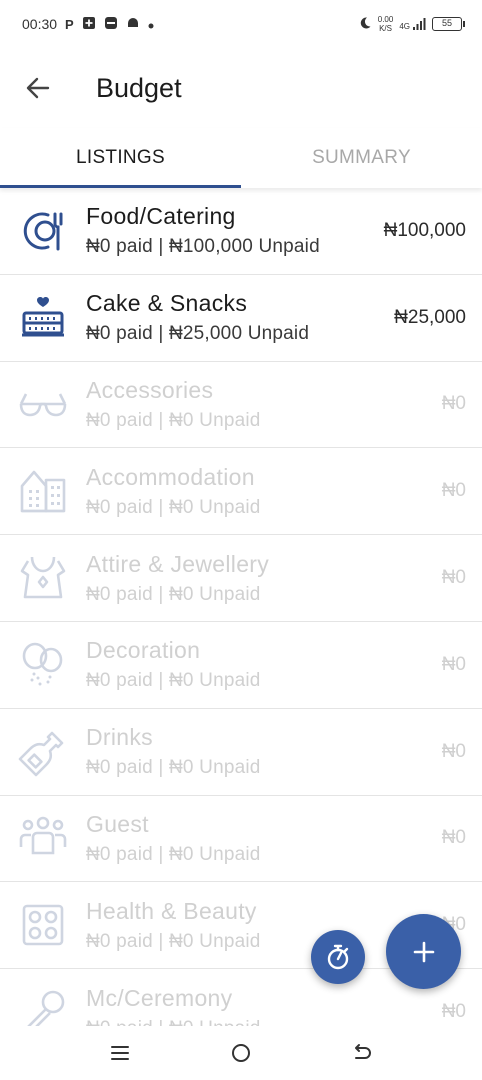  Describe the element at coordinates (151, 24) in the screenshot. I see `dot-icon` at that location.